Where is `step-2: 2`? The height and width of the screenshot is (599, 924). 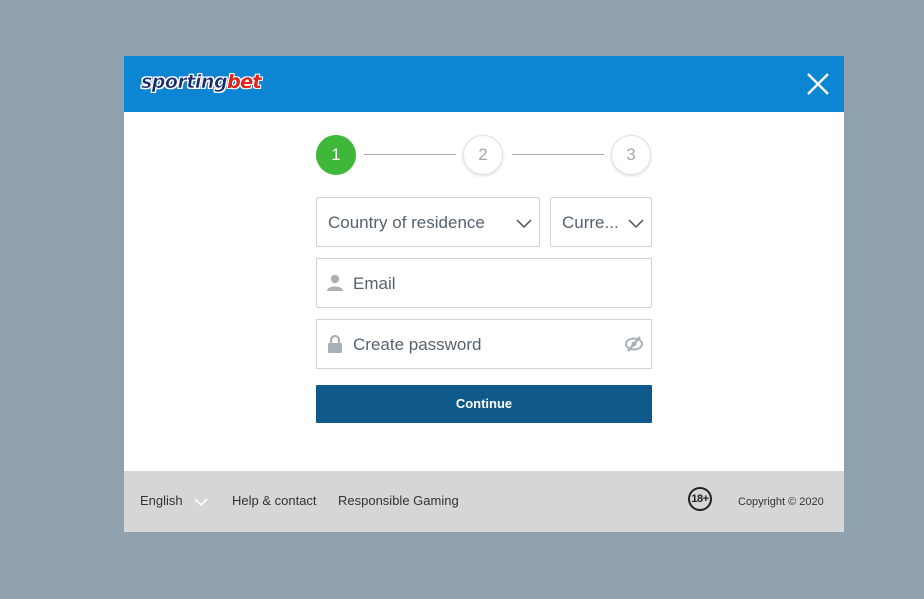
step-2: 2 is located at coordinates (483, 155).